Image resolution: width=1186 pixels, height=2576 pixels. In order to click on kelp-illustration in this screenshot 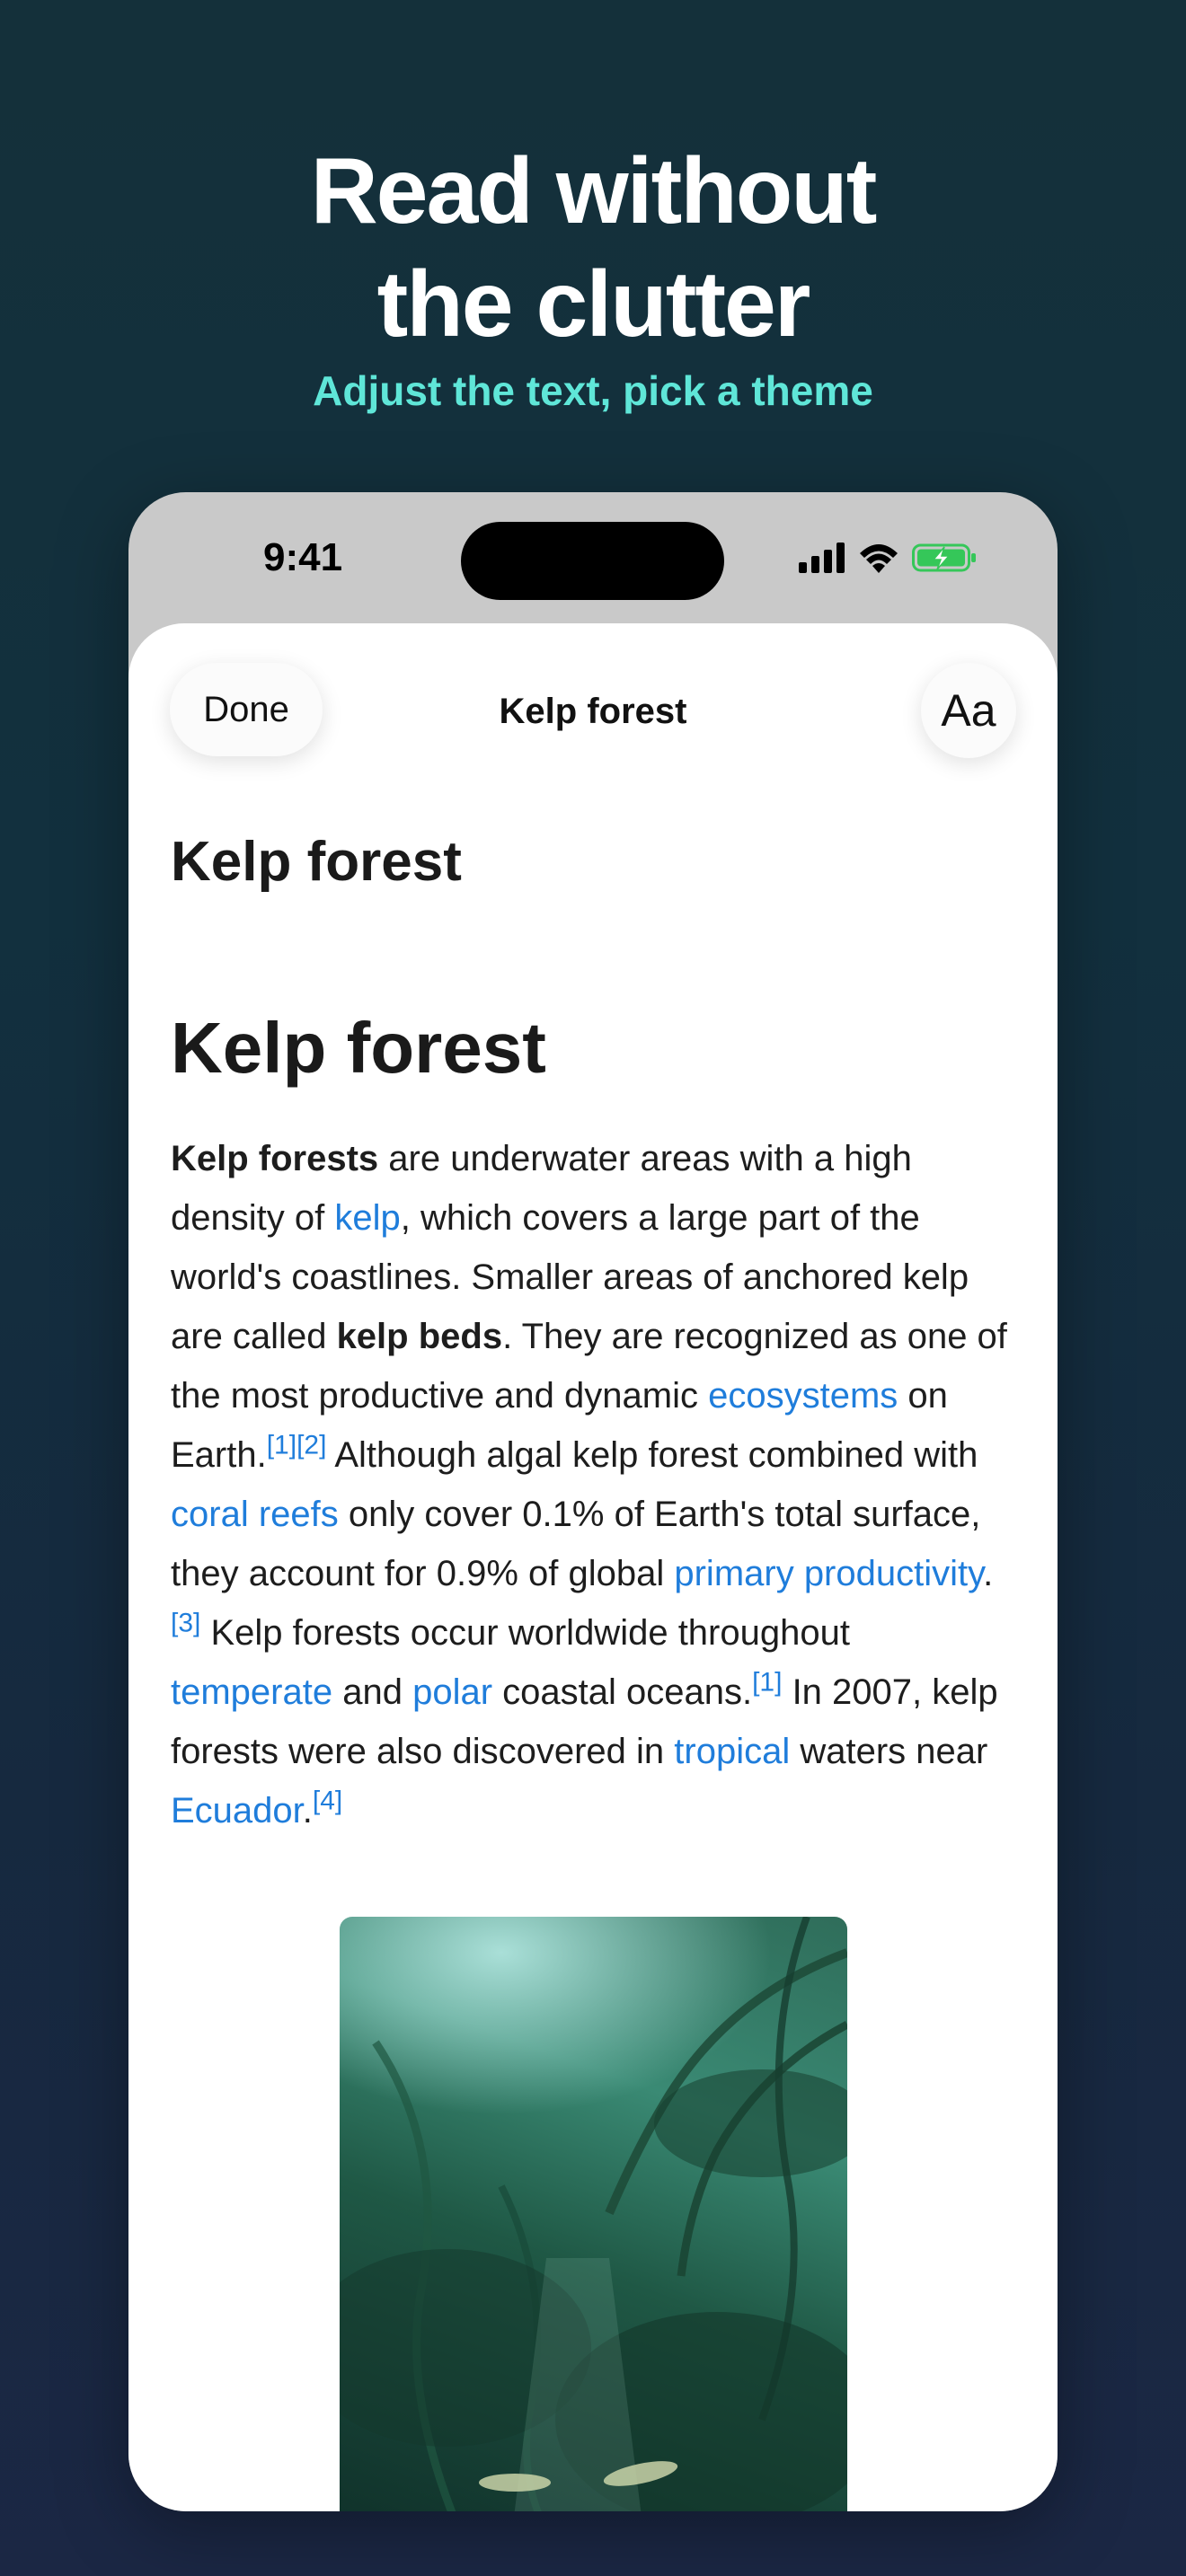, I will do `click(593, 2214)`.